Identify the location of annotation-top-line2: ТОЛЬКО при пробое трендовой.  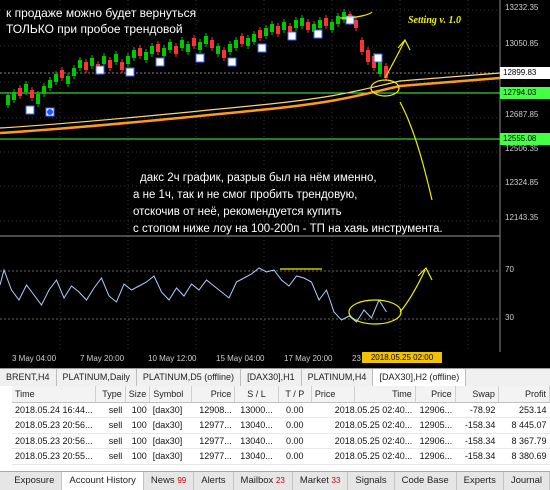
(94, 29).